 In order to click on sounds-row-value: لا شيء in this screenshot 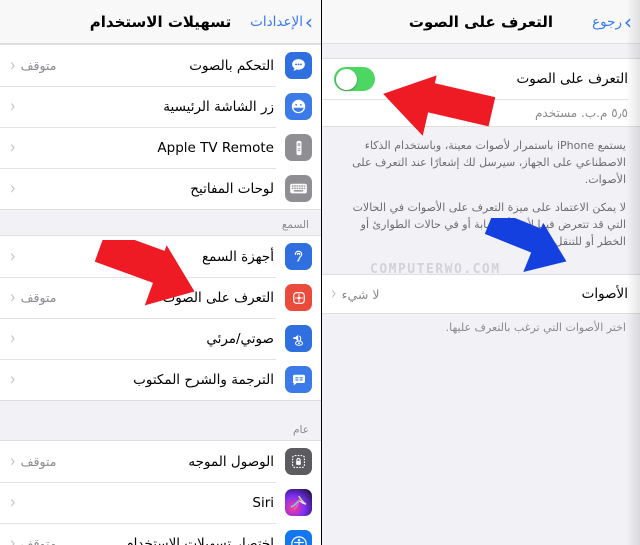, I will do `click(360, 294)`.